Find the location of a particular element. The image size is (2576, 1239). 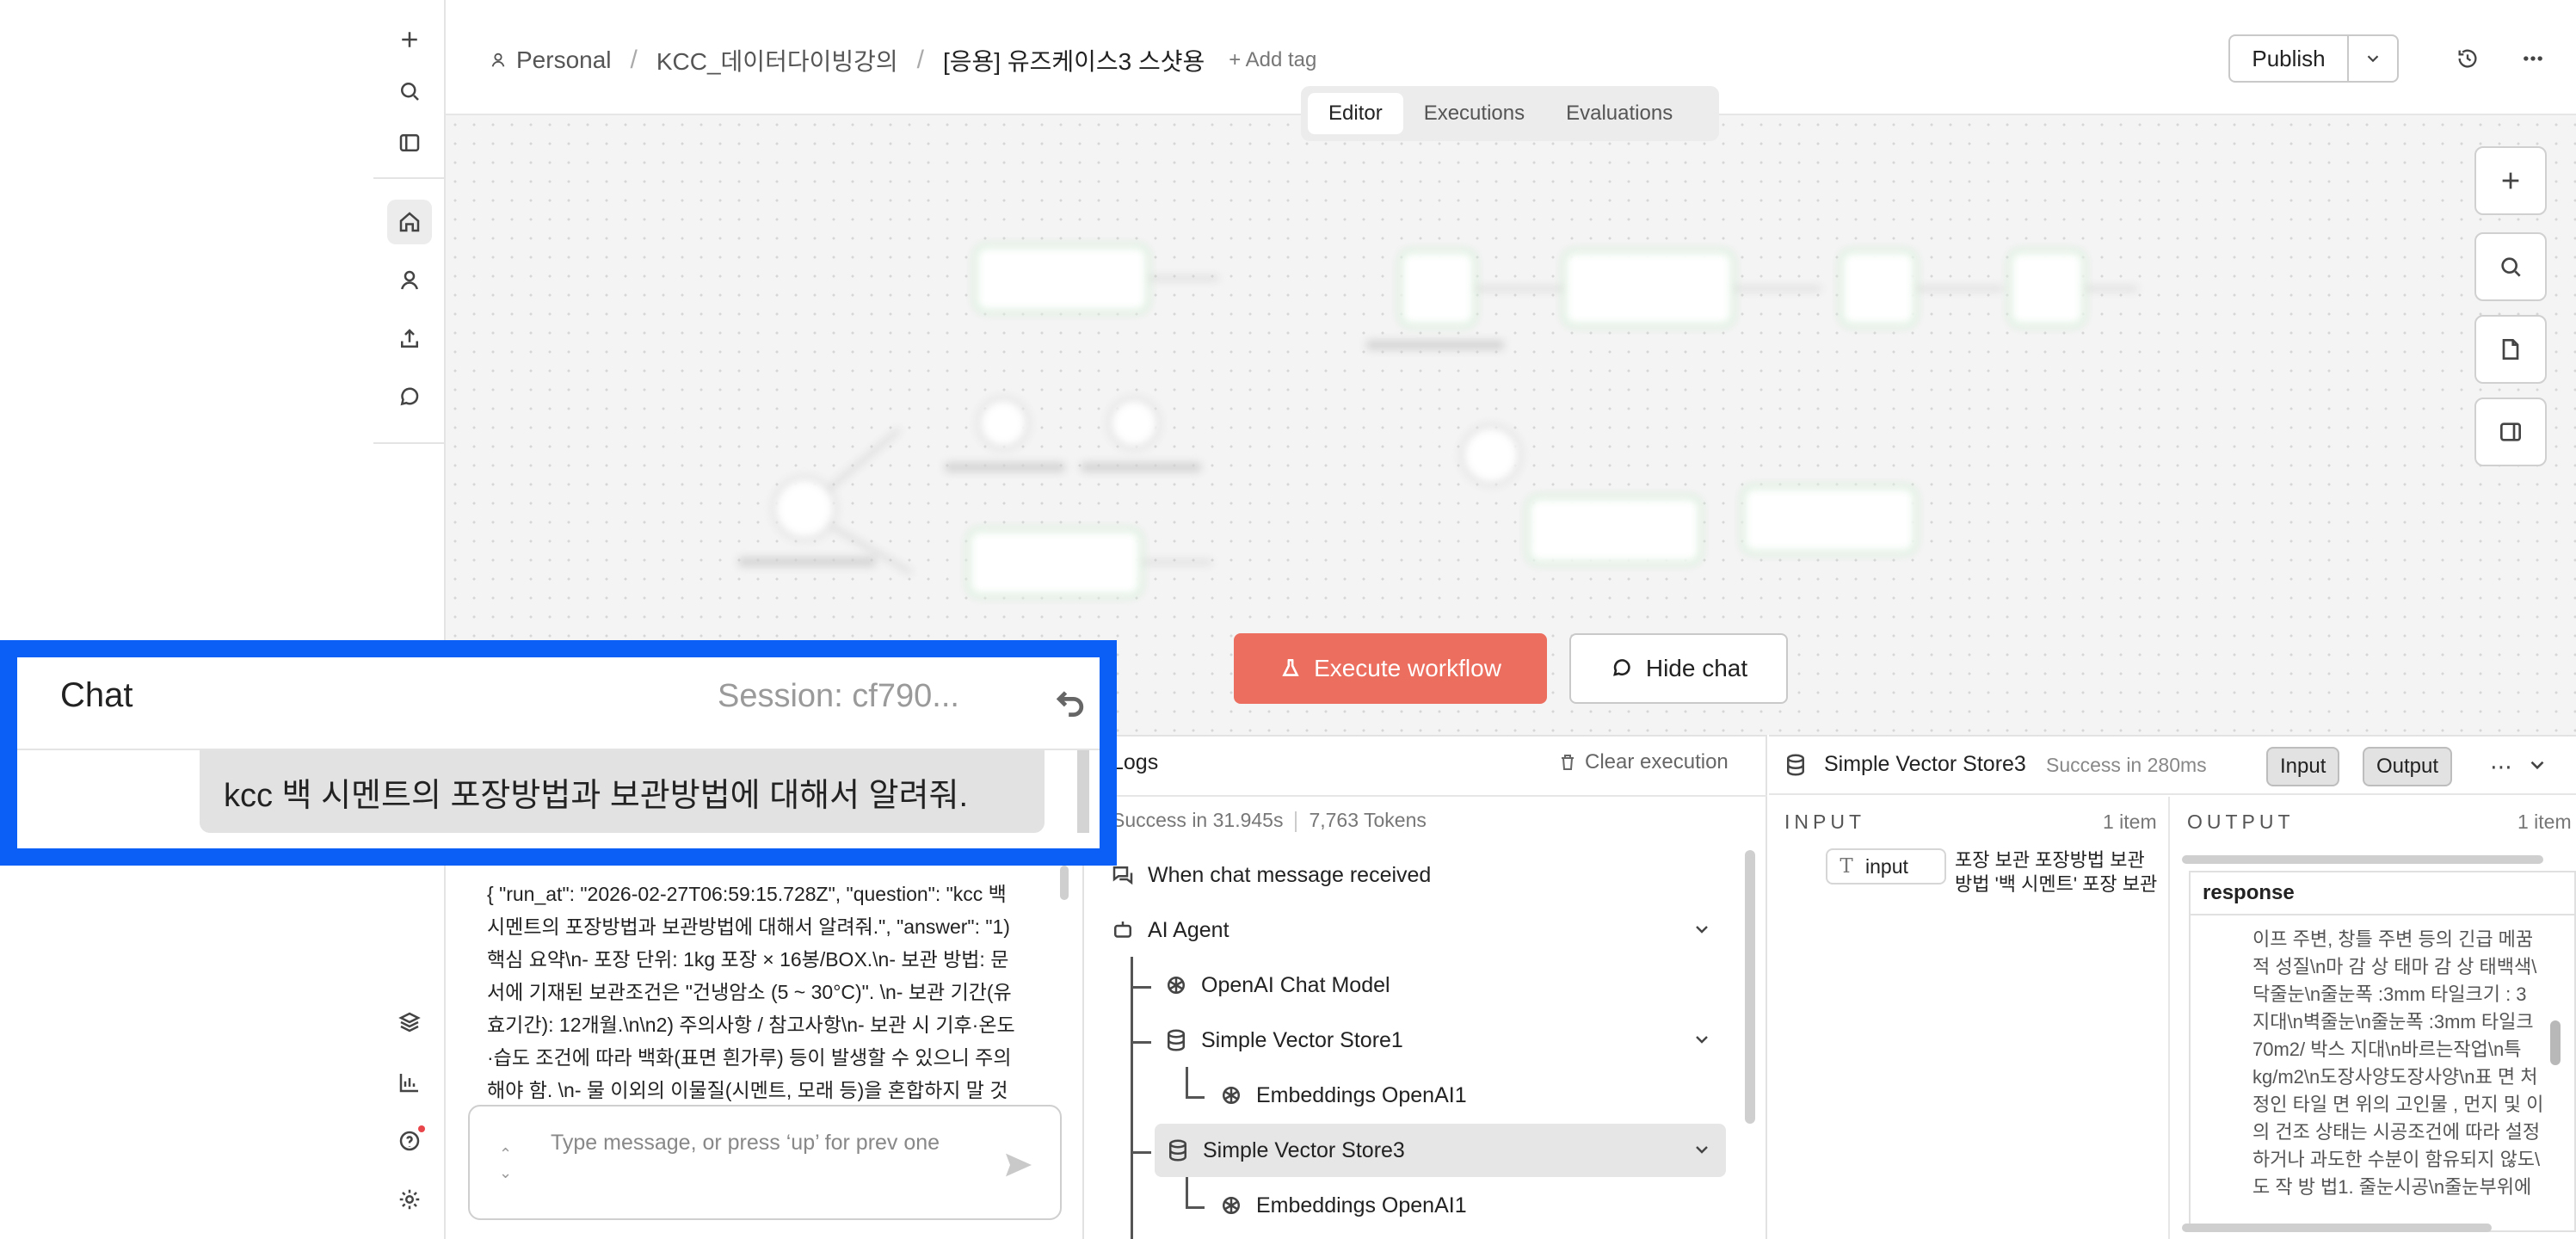

publish-group: Publish is located at coordinates (2313, 58).